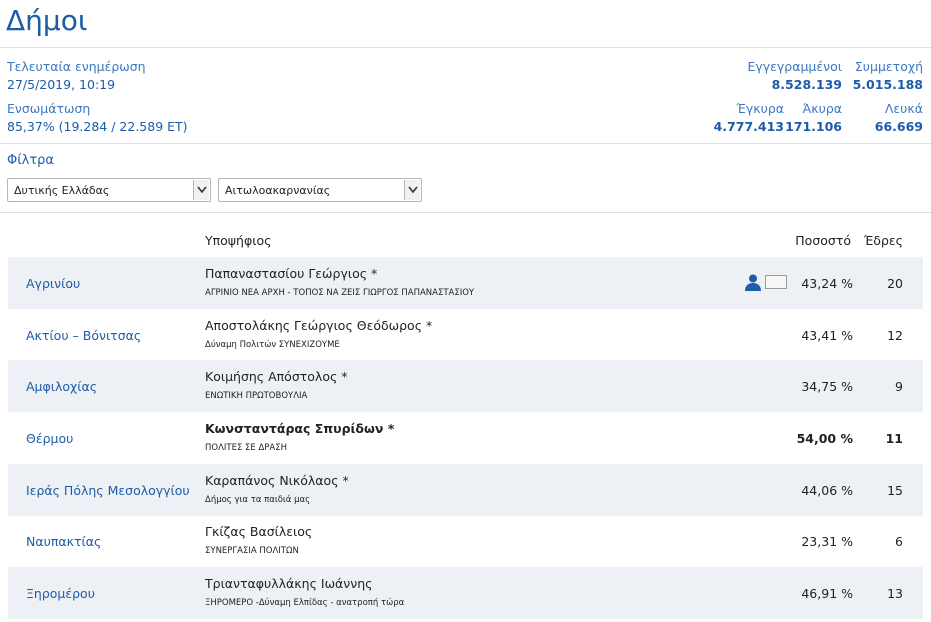  I want to click on municipality-link: Ιεράς Πόλης Μεσολογγίου, so click(108, 490).